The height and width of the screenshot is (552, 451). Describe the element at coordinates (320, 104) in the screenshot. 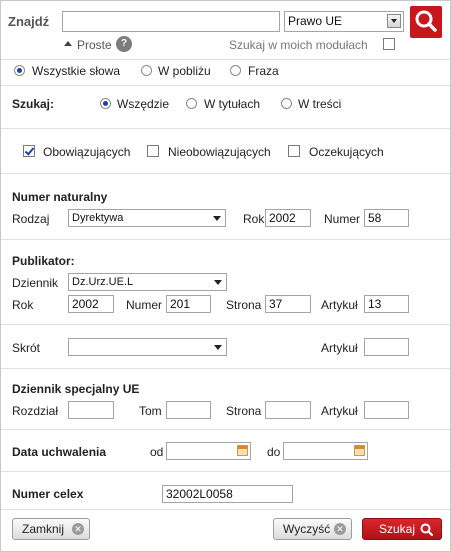

I see `radio-in-content-label: W treści` at that location.